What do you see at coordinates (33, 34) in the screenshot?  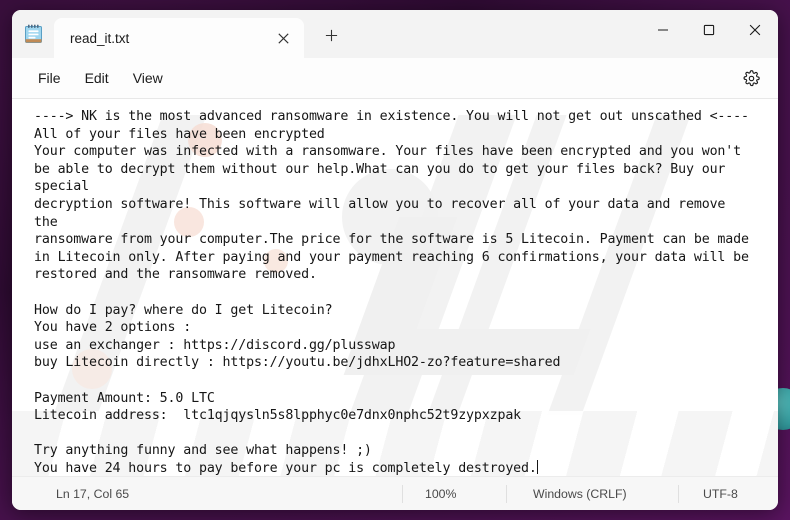 I see `notepad-icon` at bounding box center [33, 34].